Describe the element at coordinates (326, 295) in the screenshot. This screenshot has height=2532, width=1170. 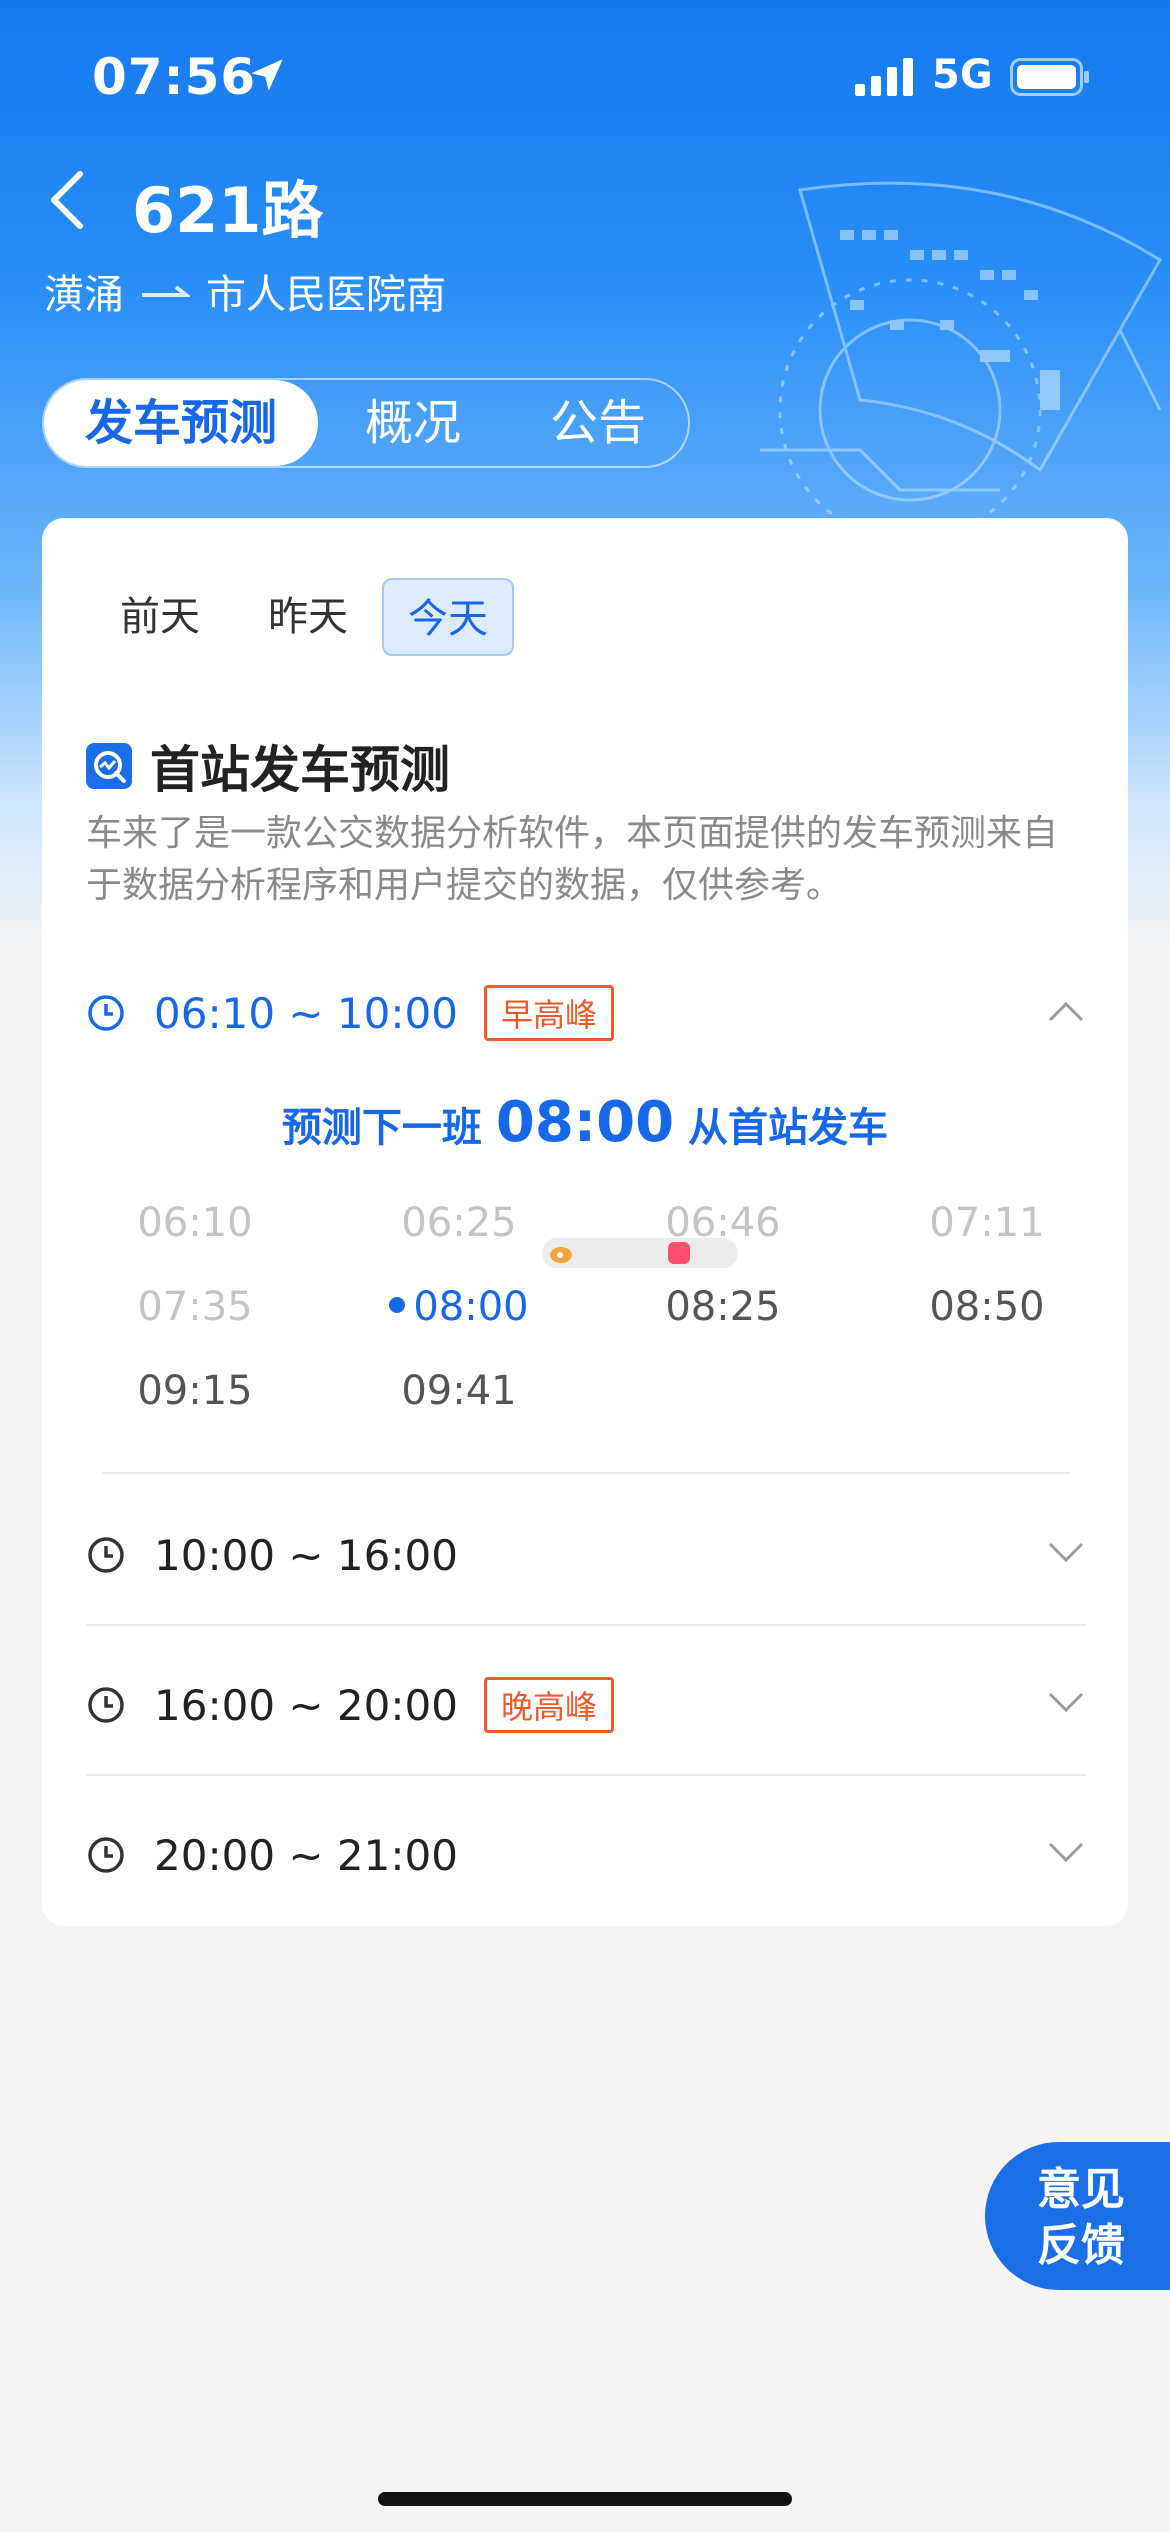
I see `route-destination: 市人民医院南` at that location.